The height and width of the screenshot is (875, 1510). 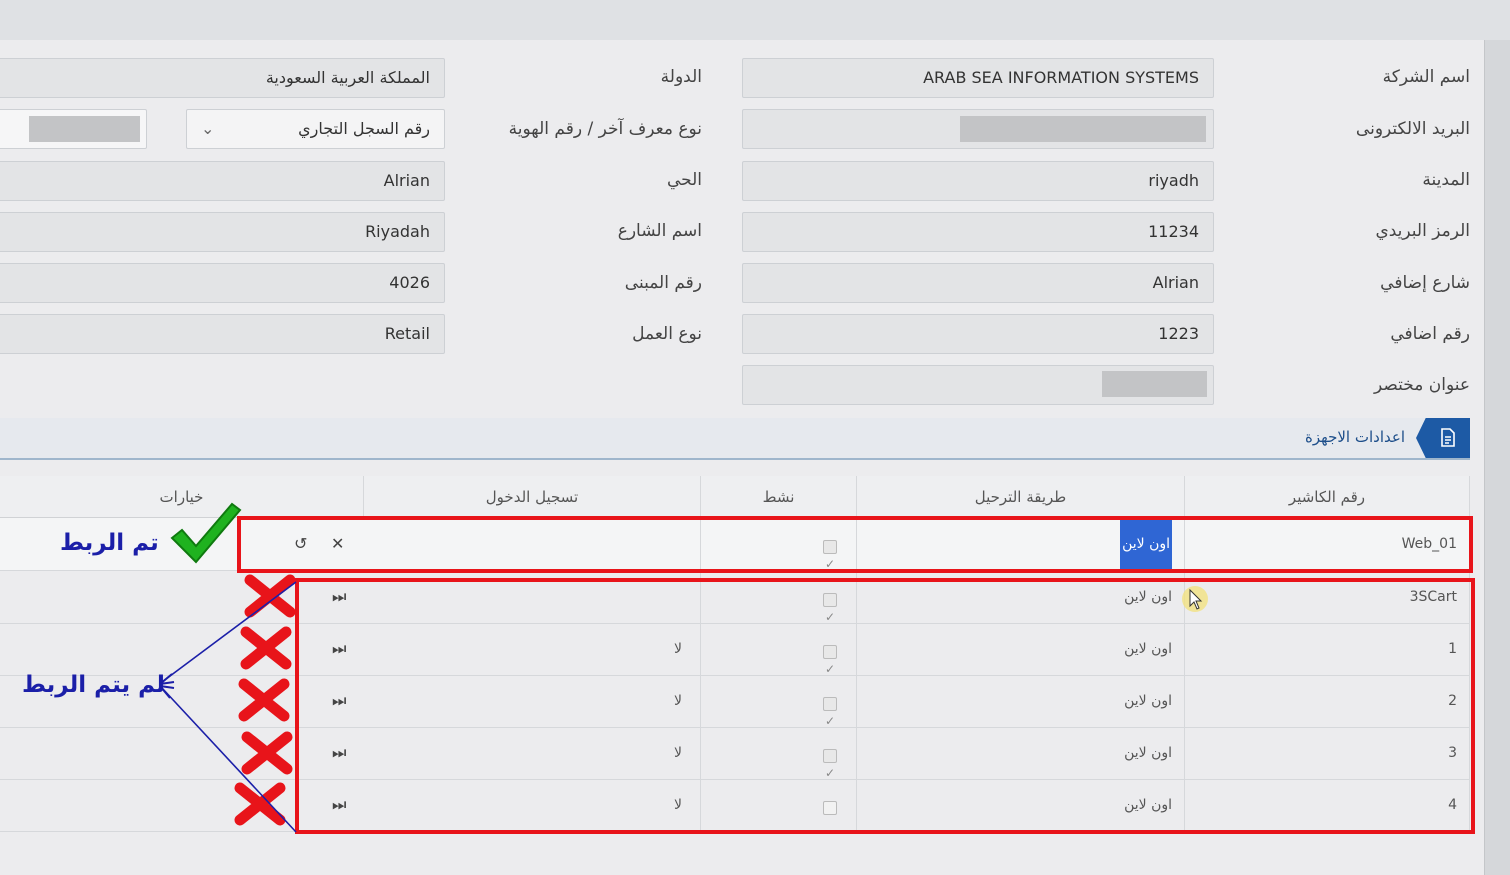 I want to click on building-number-label: رقم المبنى, so click(x=663, y=283).